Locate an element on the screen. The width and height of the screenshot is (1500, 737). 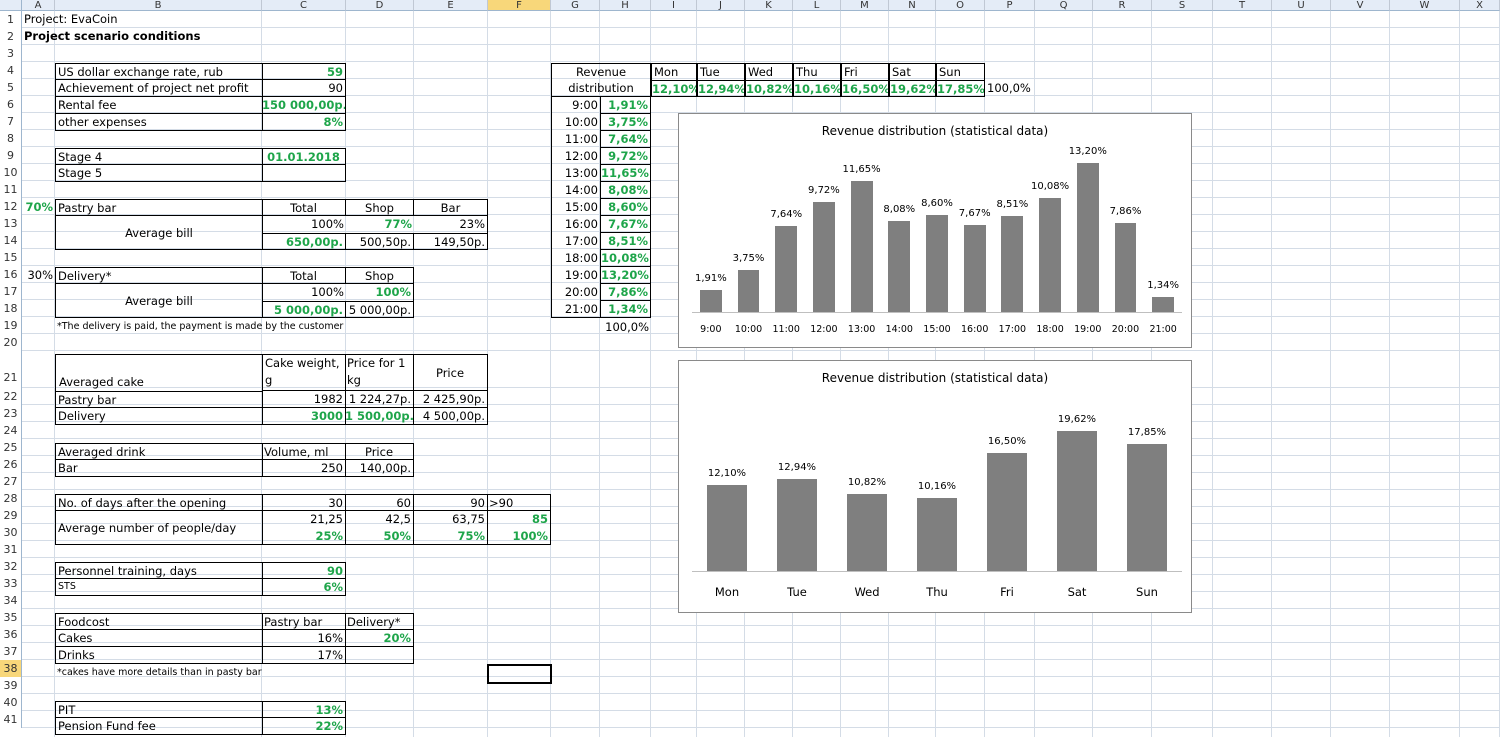
pastry-shop-hdr: Shop is located at coordinates (380, 207).